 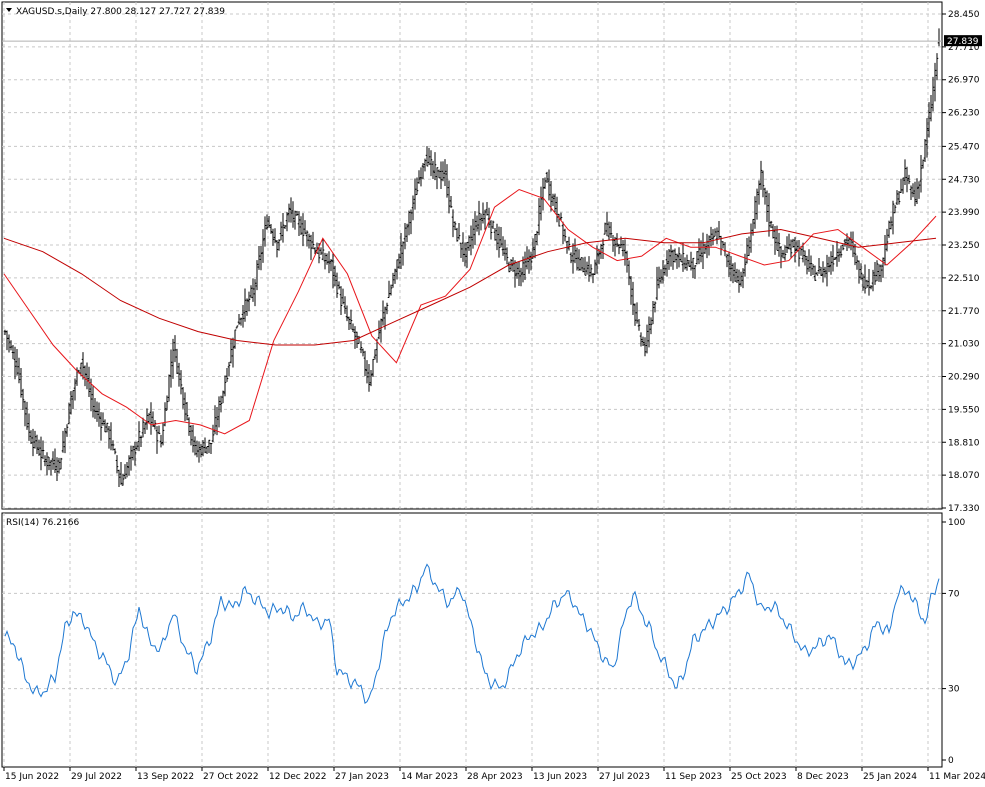 I want to click on time-tick-label: 15 Jun 2022, so click(x=32, y=777).